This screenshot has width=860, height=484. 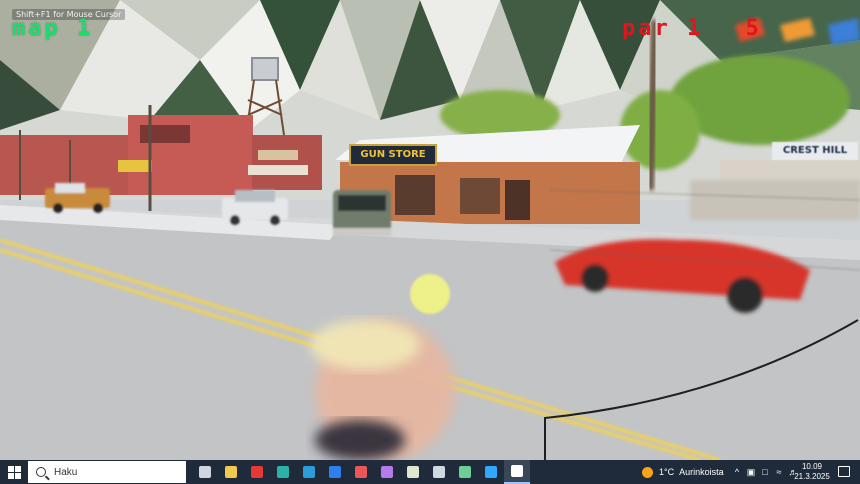 I want to click on sun-icon, so click(x=647, y=472).